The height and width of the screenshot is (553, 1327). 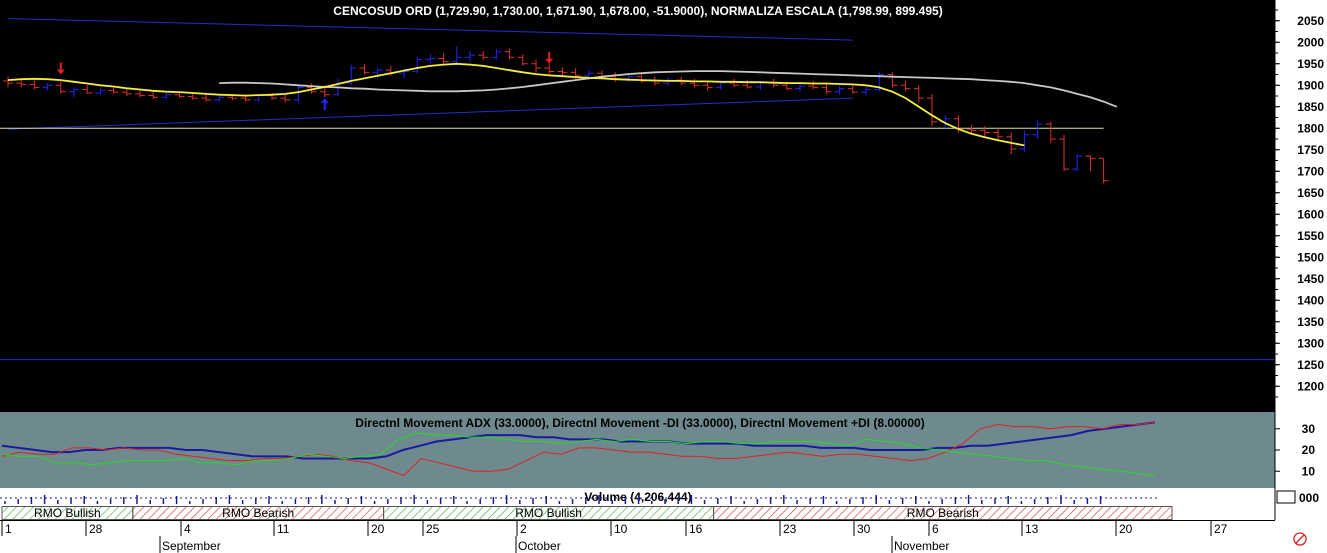 I want to click on date-tick-label: 13, so click(x=1032, y=529).